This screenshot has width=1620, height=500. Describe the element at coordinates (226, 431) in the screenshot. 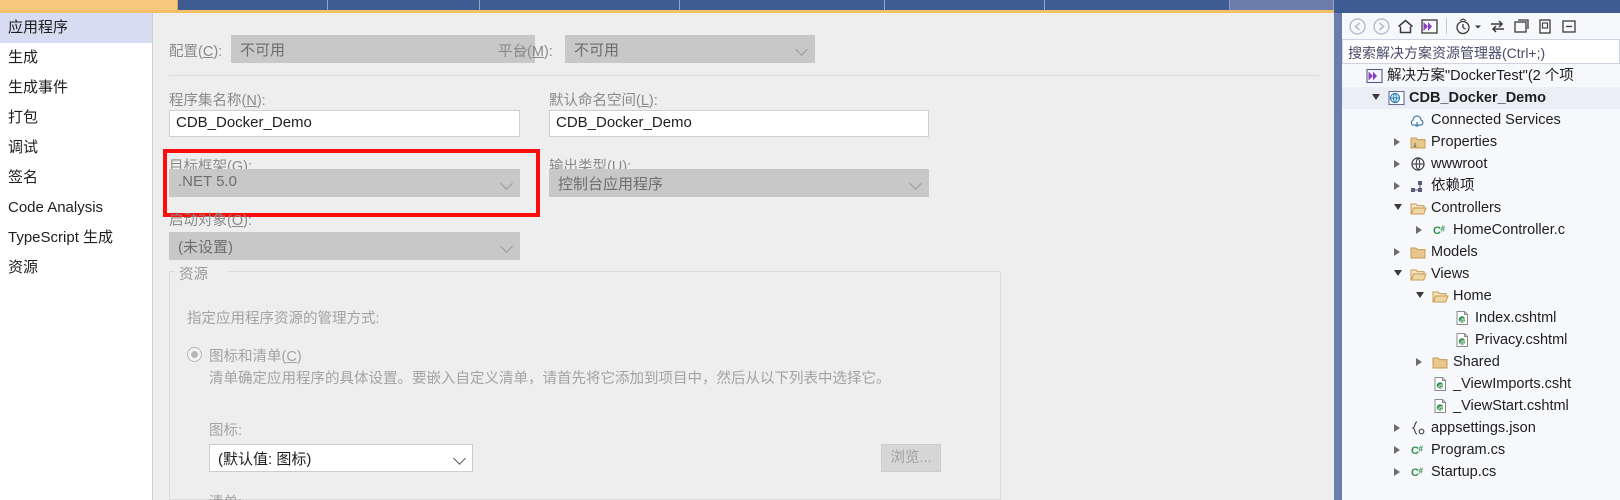

I see `icon-field-label: 图标:` at that location.